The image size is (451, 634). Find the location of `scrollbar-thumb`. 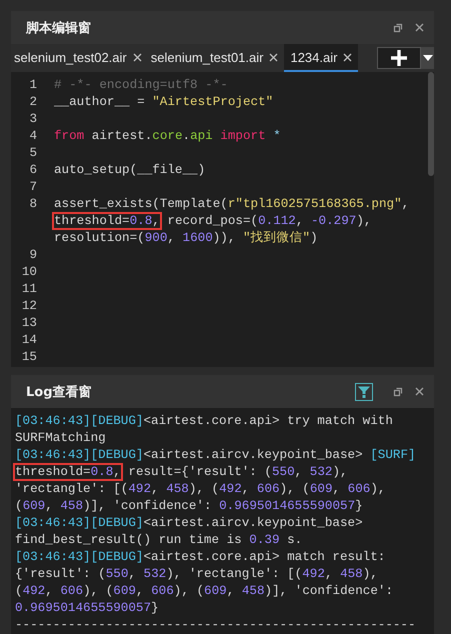

scrollbar-thumb is located at coordinates (431, 124).